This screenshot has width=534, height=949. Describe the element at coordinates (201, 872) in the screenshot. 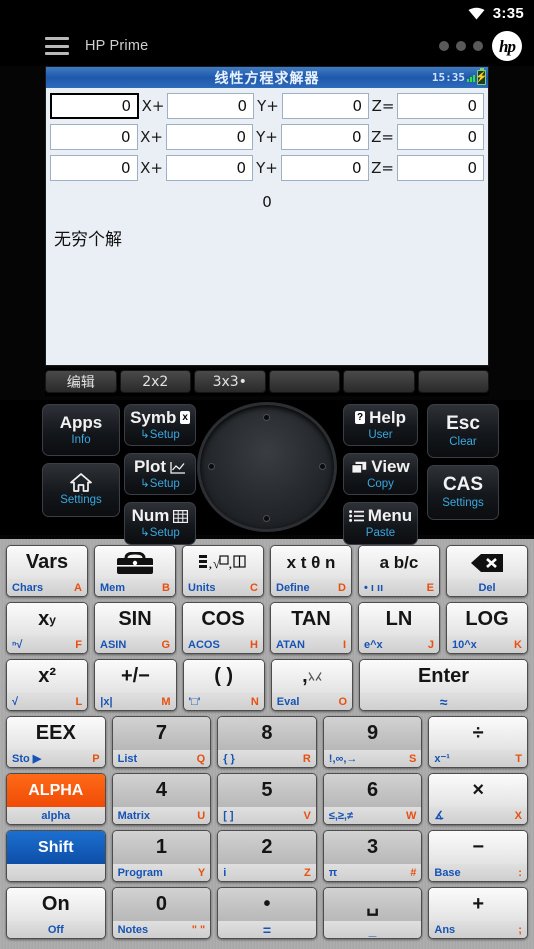

I see `key-1-alpha: Y` at that location.